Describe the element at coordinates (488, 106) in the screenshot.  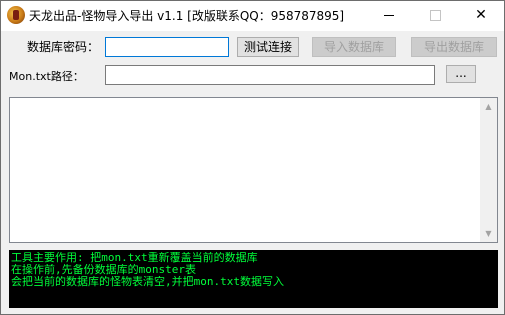
I see `scroll-up-arrow-icon: ▲` at that location.